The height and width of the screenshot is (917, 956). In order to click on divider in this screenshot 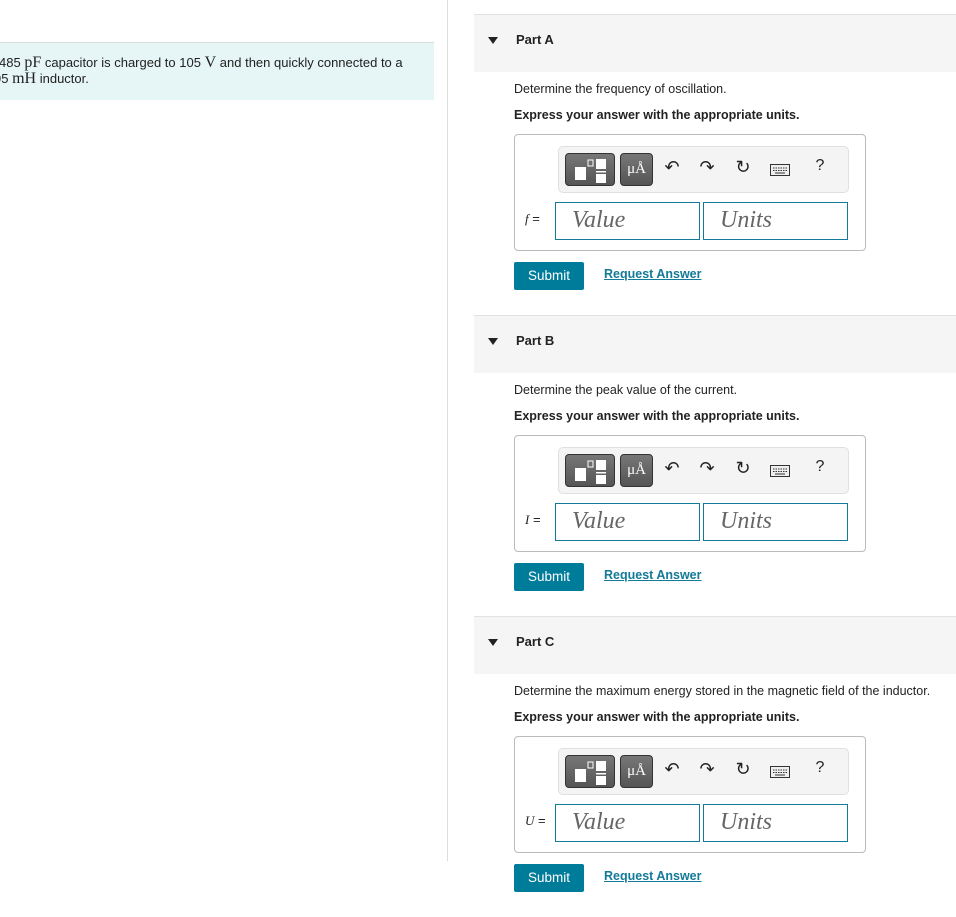, I will do `click(447, 430)`.